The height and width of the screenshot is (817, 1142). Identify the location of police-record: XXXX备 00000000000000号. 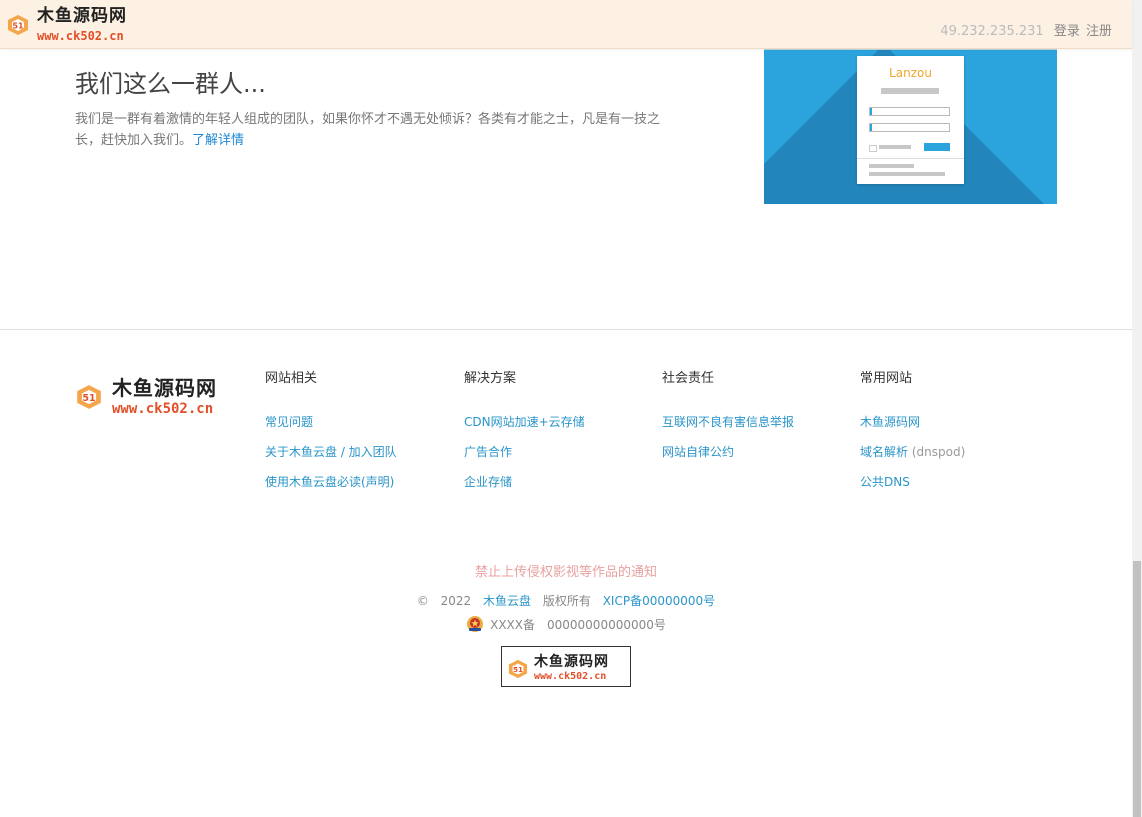
(566, 624).